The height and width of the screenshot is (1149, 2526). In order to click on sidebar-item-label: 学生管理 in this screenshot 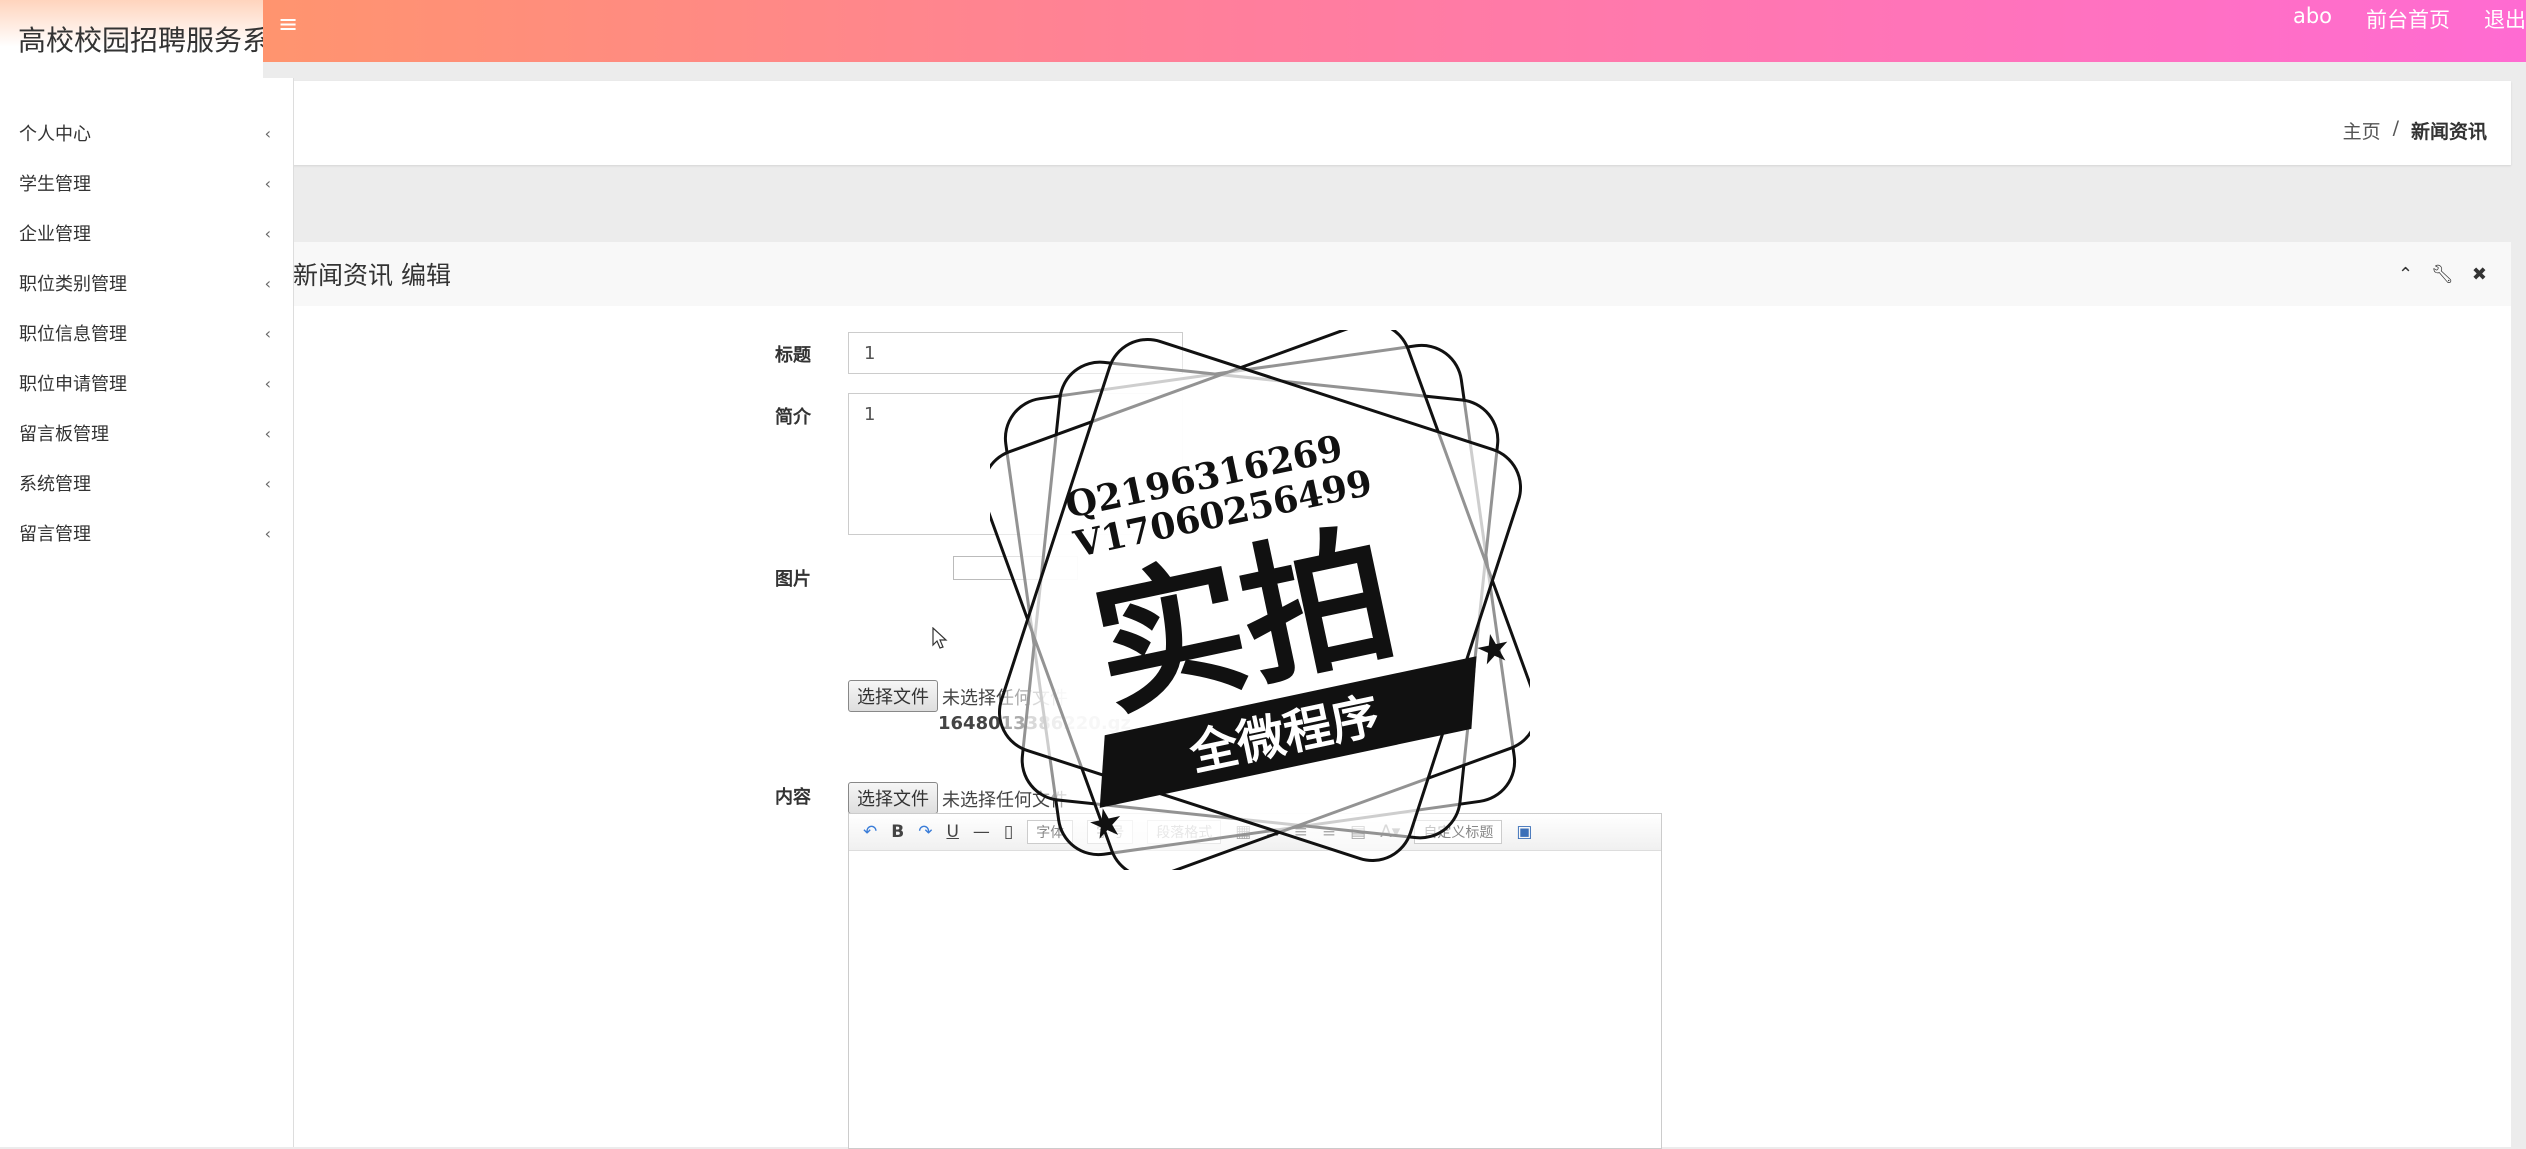, I will do `click(55, 184)`.